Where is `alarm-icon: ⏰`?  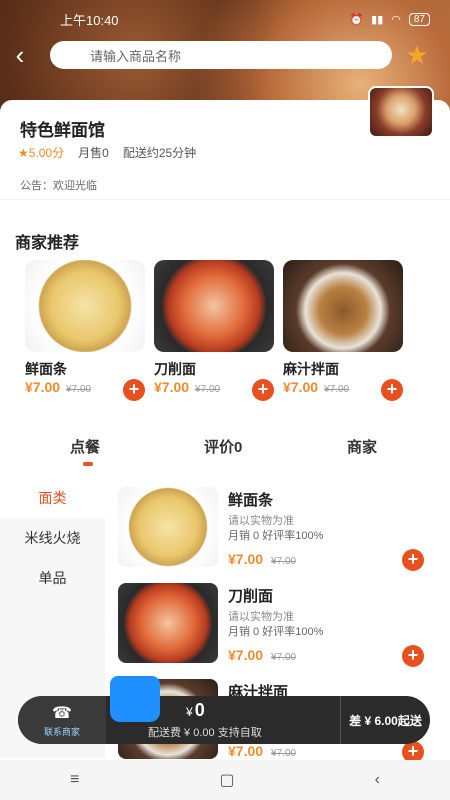
alarm-icon: ⏰ is located at coordinates (356, 19).